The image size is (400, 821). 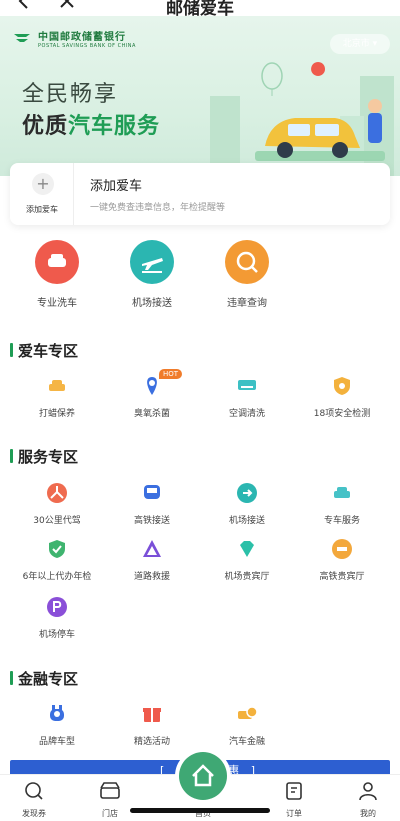 I want to click on tab-orders: 订单, so click(x=294, y=800).